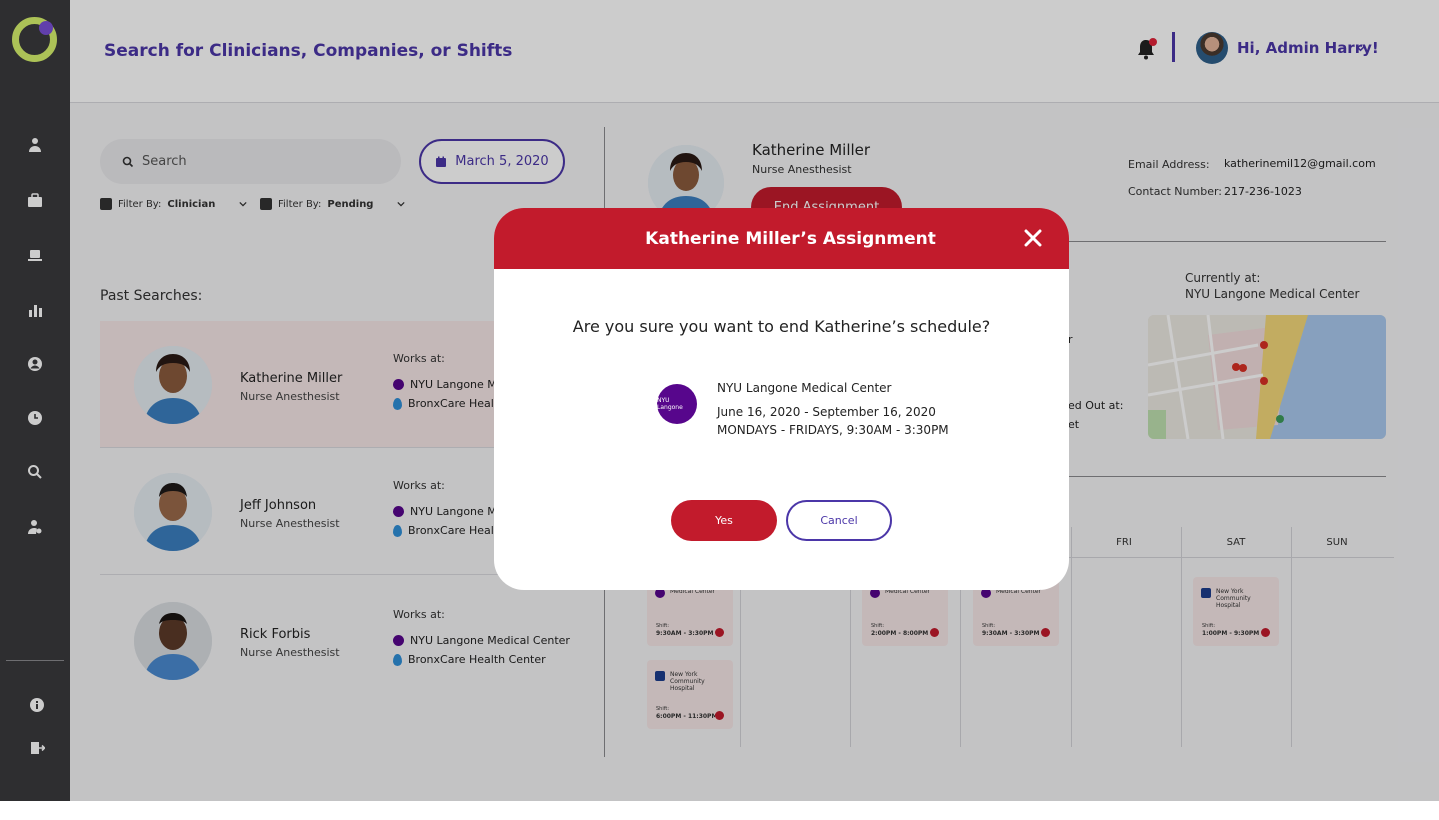 The image size is (1439, 820). What do you see at coordinates (724, 520) in the screenshot?
I see `yes-button: Yes` at bounding box center [724, 520].